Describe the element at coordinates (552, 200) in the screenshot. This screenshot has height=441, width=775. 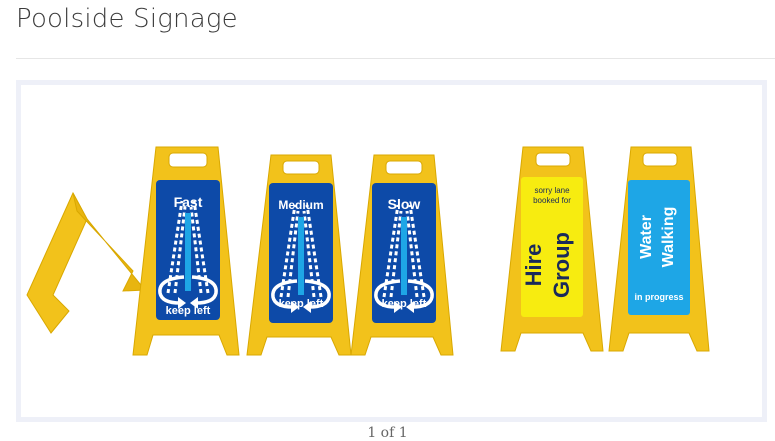
I see `sign-top-text: booked for` at that location.